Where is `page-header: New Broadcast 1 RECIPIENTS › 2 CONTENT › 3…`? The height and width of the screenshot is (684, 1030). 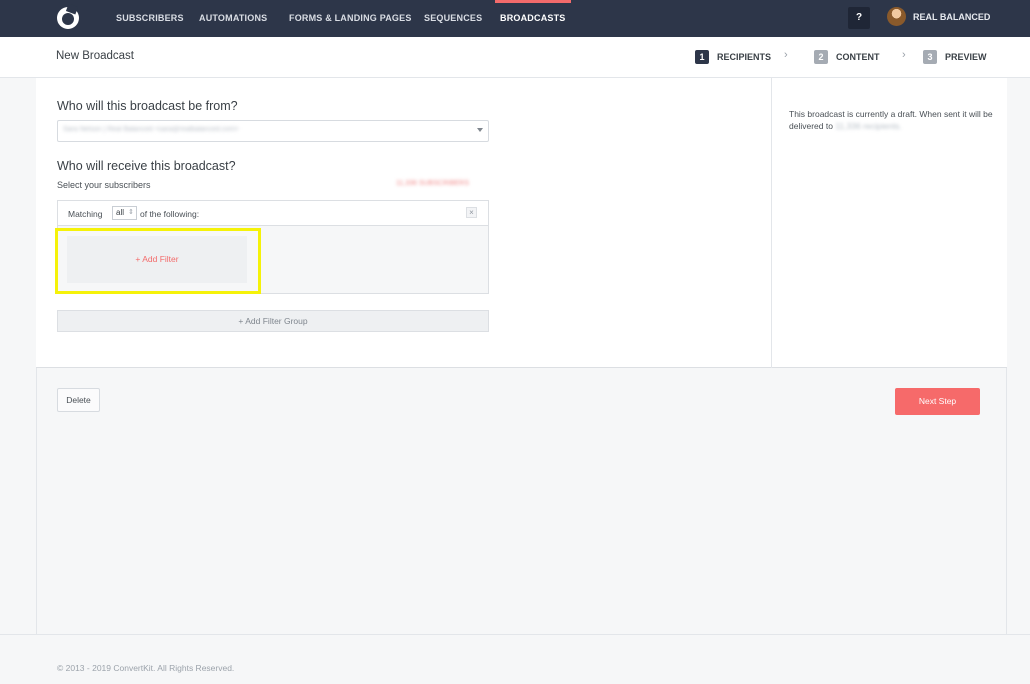 page-header: New Broadcast 1 RECIPIENTS › 2 CONTENT › 3… is located at coordinates (515, 57).